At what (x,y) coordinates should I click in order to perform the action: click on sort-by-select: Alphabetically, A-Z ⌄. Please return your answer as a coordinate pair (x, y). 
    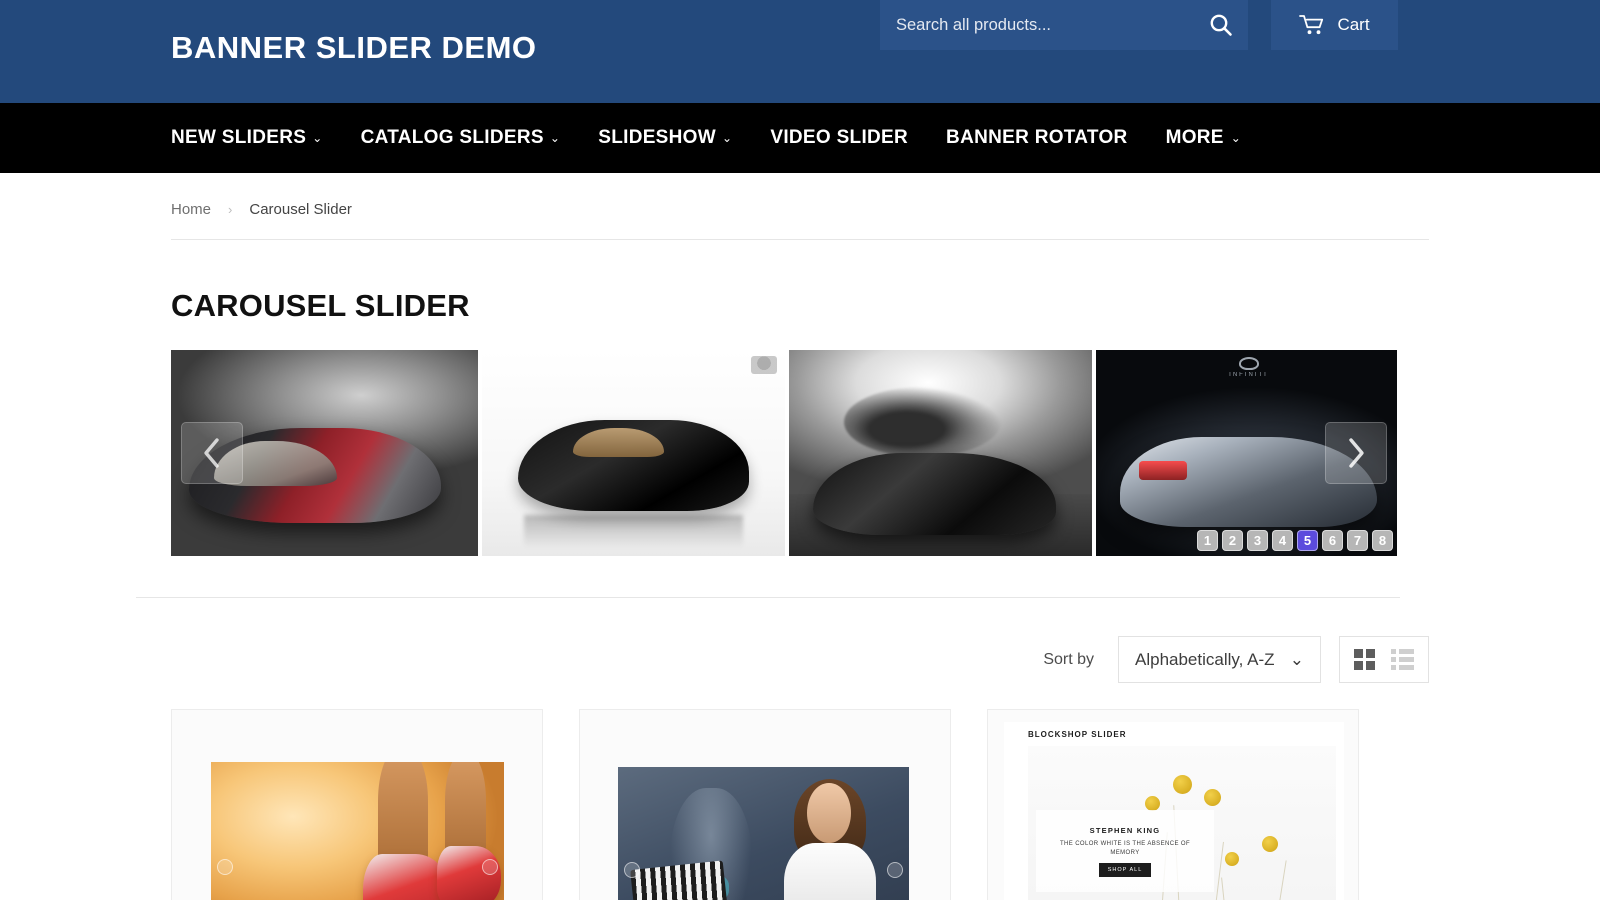
    Looking at the image, I should click on (1219, 659).